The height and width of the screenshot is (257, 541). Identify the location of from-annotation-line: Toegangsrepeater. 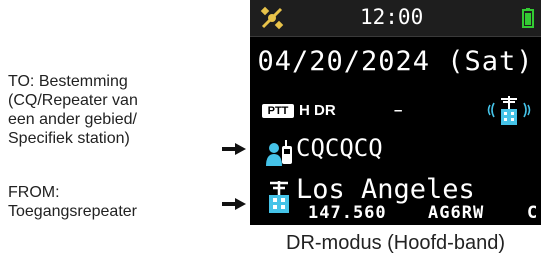
(72, 211).